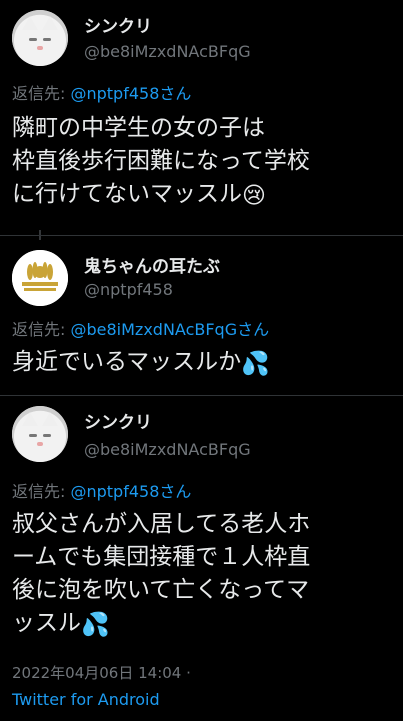  Describe the element at coordinates (161, 161) in the screenshot. I see `text-line: 枠直後歩行困難になって学校` at that location.